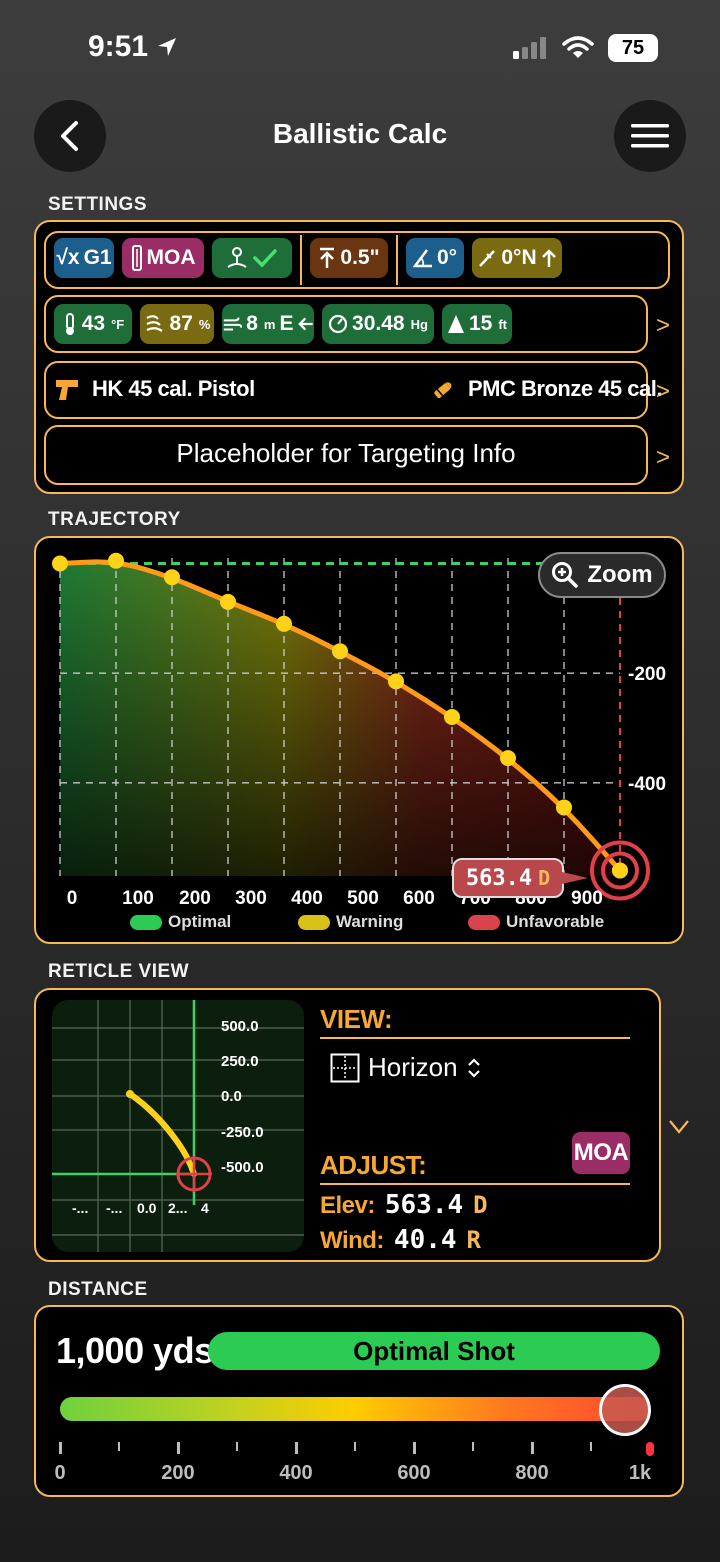 The height and width of the screenshot is (1562, 720). What do you see at coordinates (307, 898) in the screenshot?
I see `x-tick-label: 400` at bounding box center [307, 898].